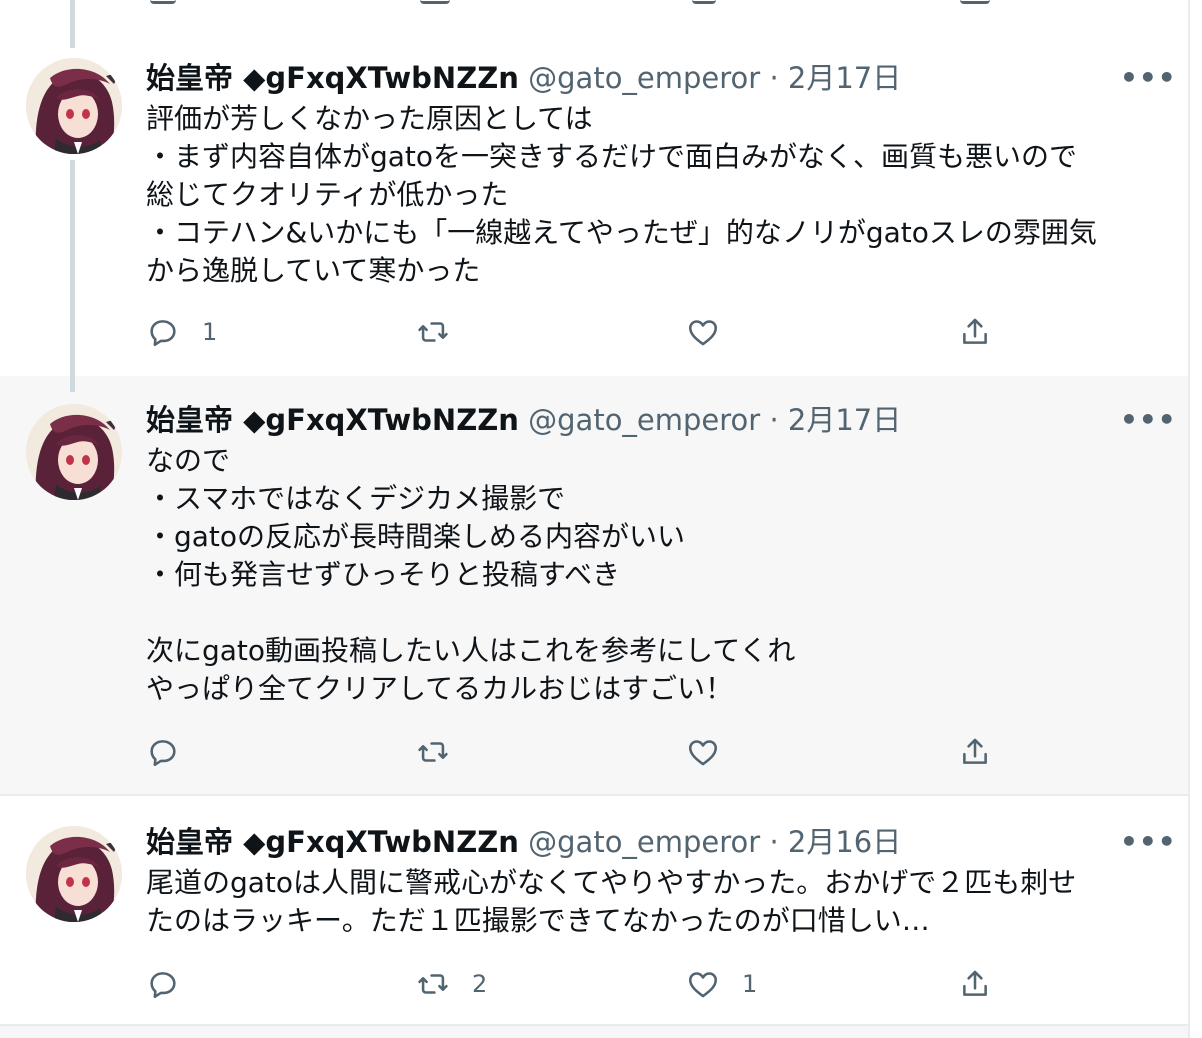  What do you see at coordinates (594, 5) in the screenshot?
I see `previous-tweet-actions-fragment` at bounding box center [594, 5].